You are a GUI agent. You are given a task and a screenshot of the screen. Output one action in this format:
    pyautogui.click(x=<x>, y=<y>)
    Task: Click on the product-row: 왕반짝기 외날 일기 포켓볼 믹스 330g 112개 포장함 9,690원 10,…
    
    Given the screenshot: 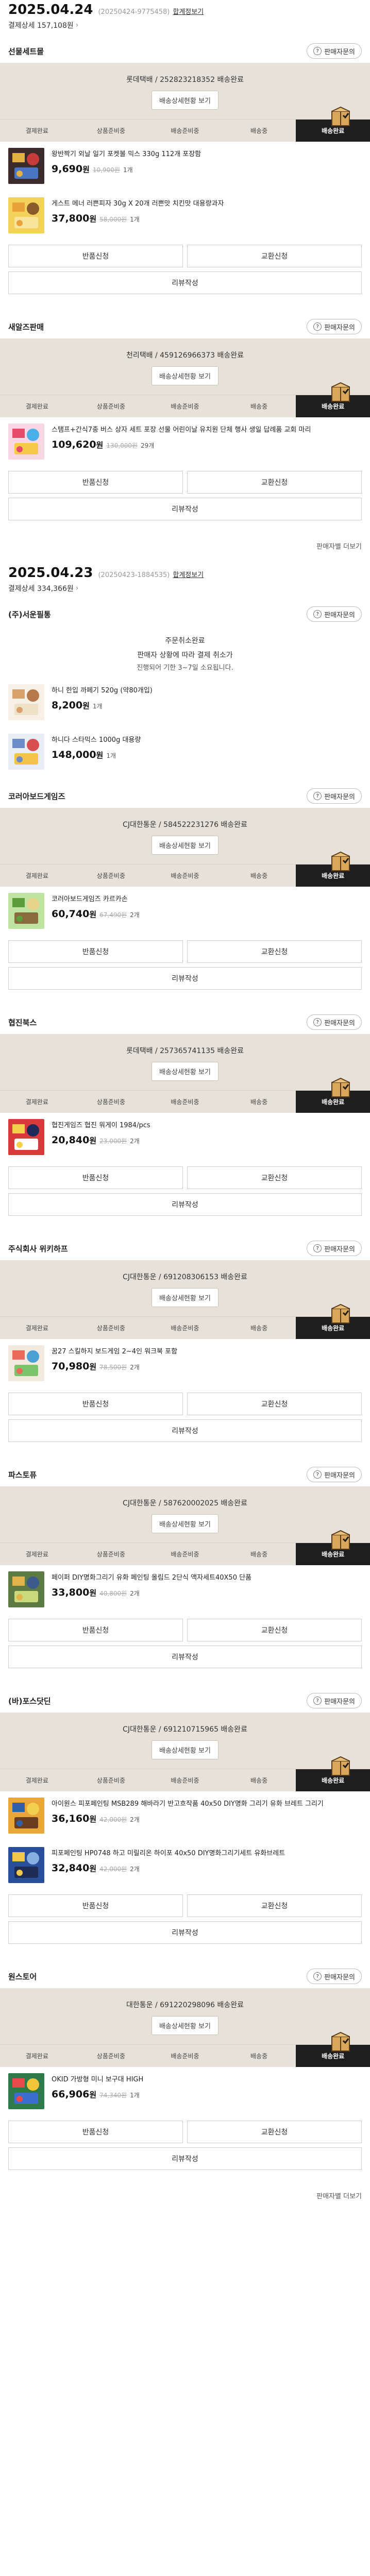 What is the action you would take?
    pyautogui.click(x=185, y=167)
    